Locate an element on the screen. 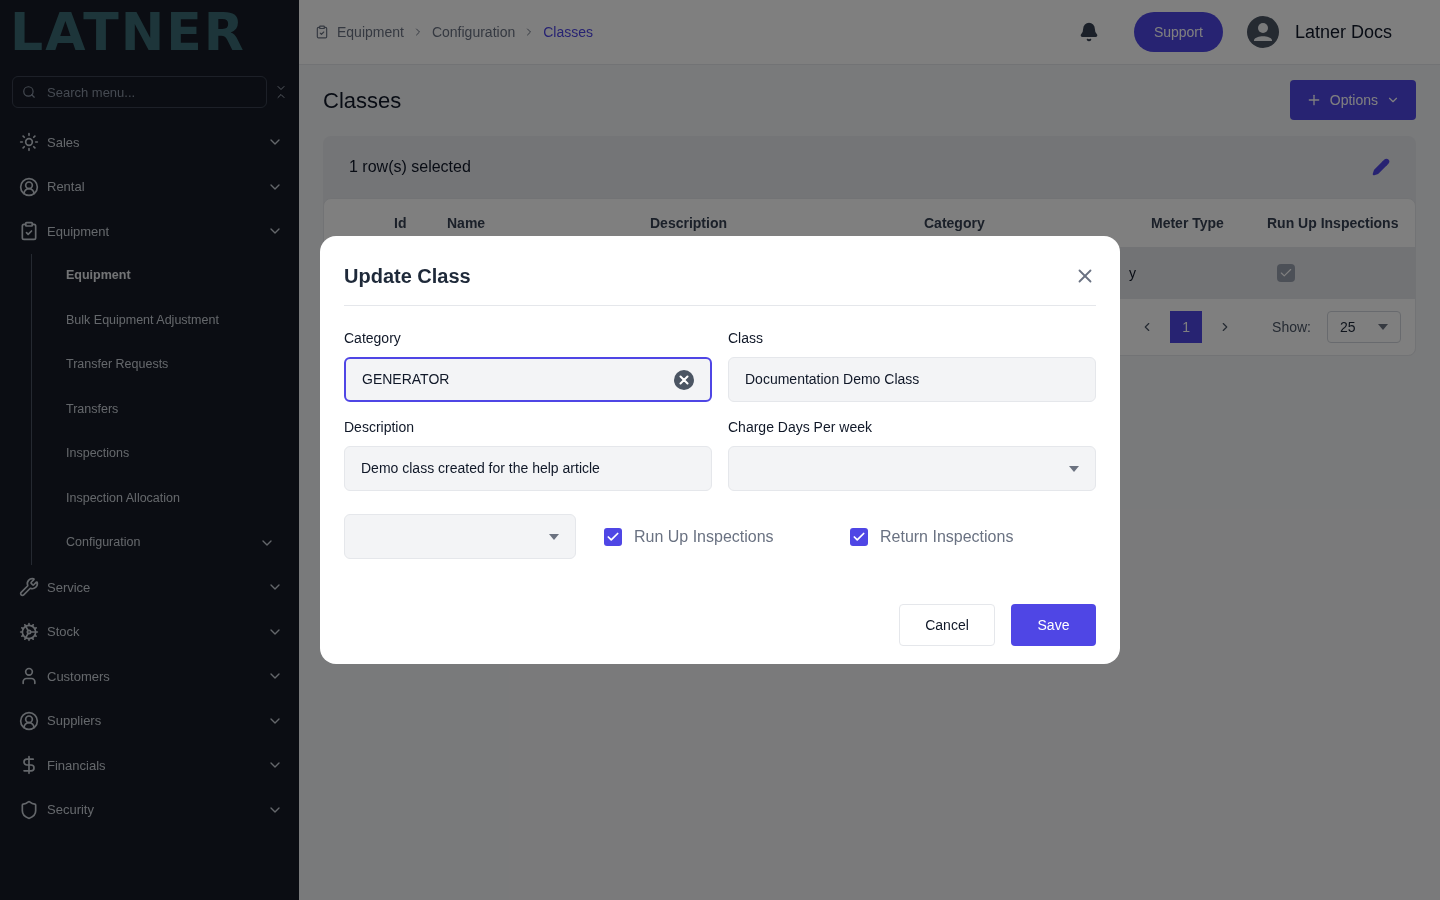 This screenshot has height=900, width=1440. breadcrumb-link: Classes is located at coordinates (568, 32).